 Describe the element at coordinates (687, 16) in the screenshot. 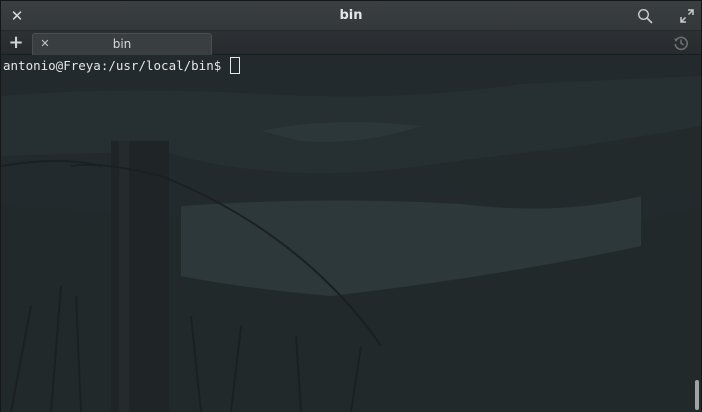

I see `maximize-icon` at that location.